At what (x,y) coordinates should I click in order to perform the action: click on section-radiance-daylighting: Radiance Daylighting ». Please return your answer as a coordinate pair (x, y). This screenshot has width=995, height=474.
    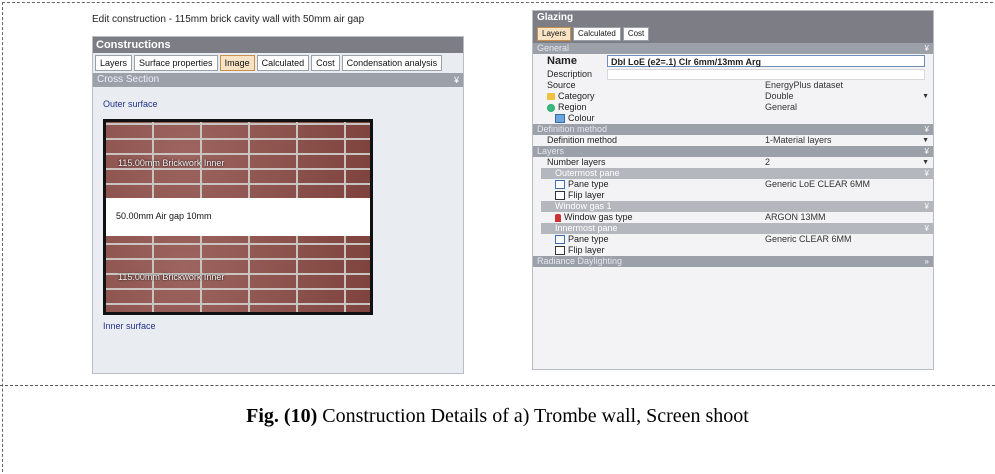
    Looking at the image, I should click on (733, 261).